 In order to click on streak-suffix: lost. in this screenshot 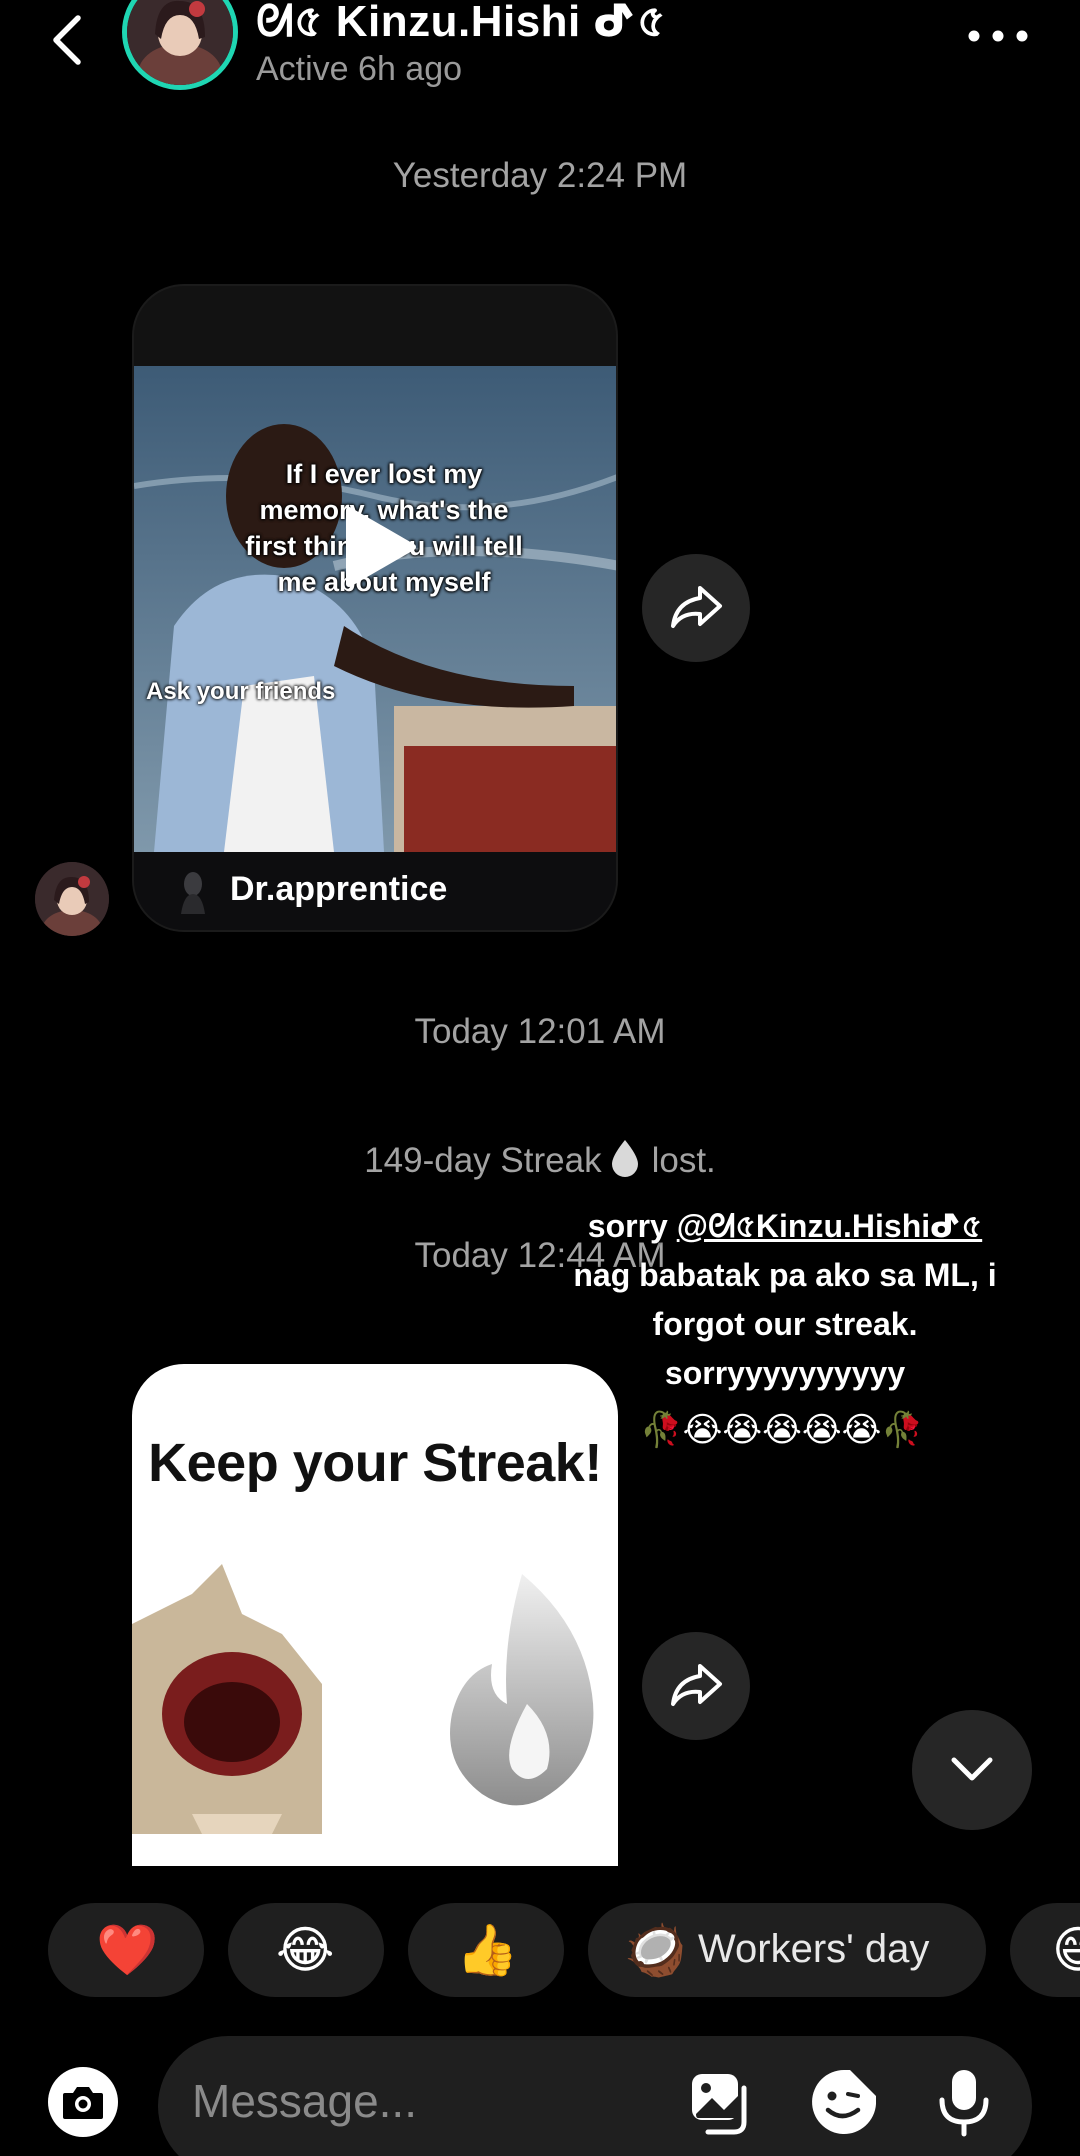, I will do `click(683, 1160)`.